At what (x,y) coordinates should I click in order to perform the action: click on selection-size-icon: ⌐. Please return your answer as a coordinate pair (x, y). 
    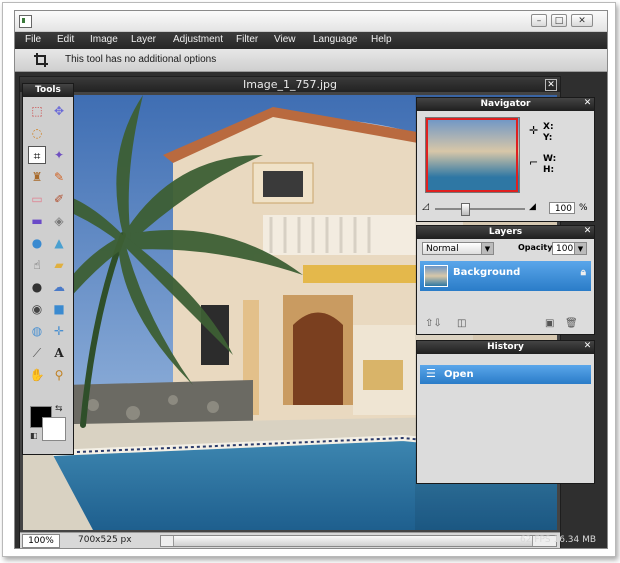
    Looking at the image, I should click on (534, 162).